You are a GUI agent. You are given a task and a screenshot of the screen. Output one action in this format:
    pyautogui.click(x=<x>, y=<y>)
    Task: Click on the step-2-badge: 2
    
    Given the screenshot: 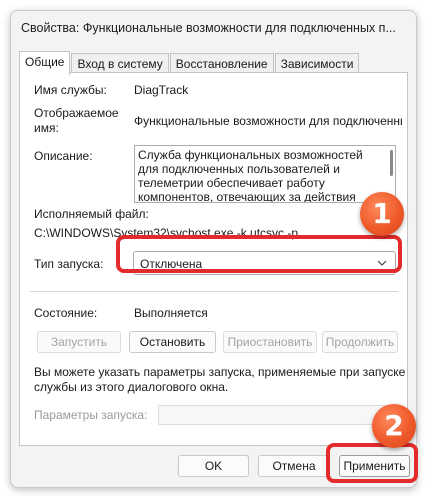 What is the action you would take?
    pyautogui.click(x=394, y=426)
    